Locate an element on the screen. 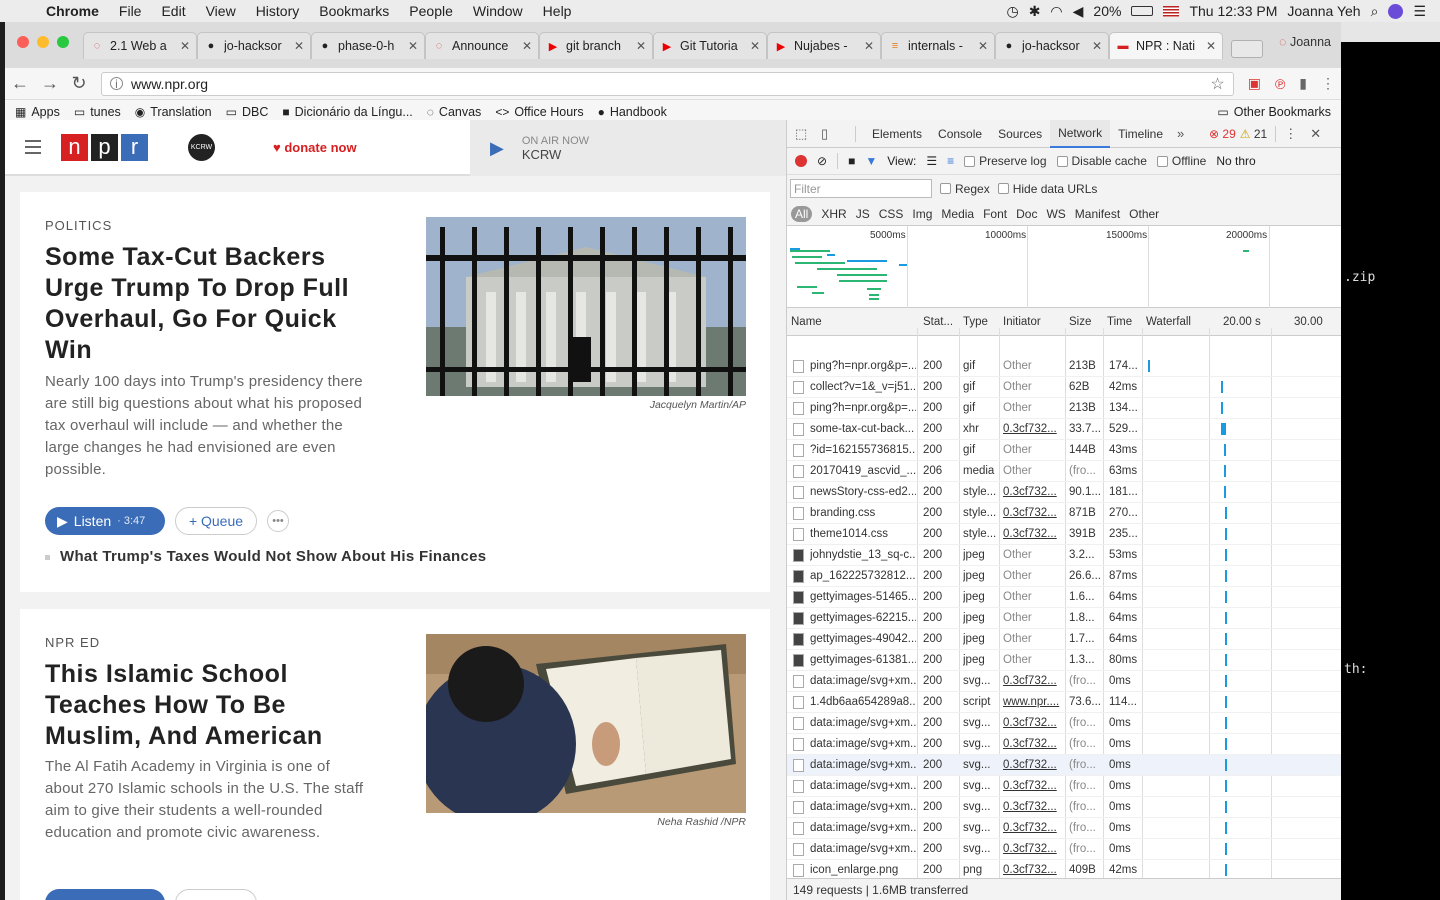 The height and width of the screenshot is (900, 1440). pinterest-extension-icon: ℗ is located at coordinates (1280, 84).